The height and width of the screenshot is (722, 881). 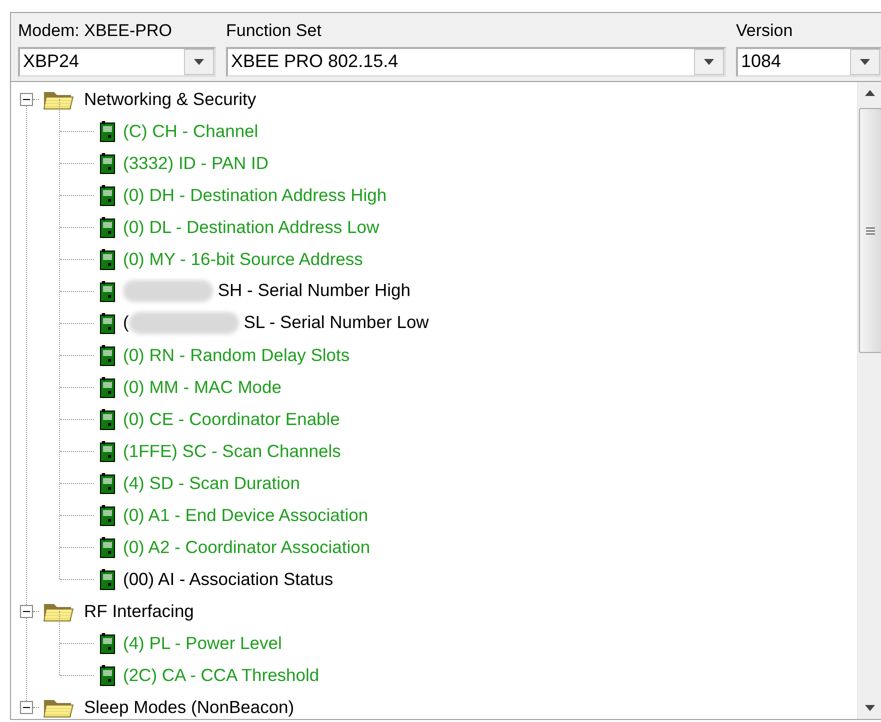 I want to click on function-set-combo: XBEE PRO 802.15.4, so click(x=476, y=61).